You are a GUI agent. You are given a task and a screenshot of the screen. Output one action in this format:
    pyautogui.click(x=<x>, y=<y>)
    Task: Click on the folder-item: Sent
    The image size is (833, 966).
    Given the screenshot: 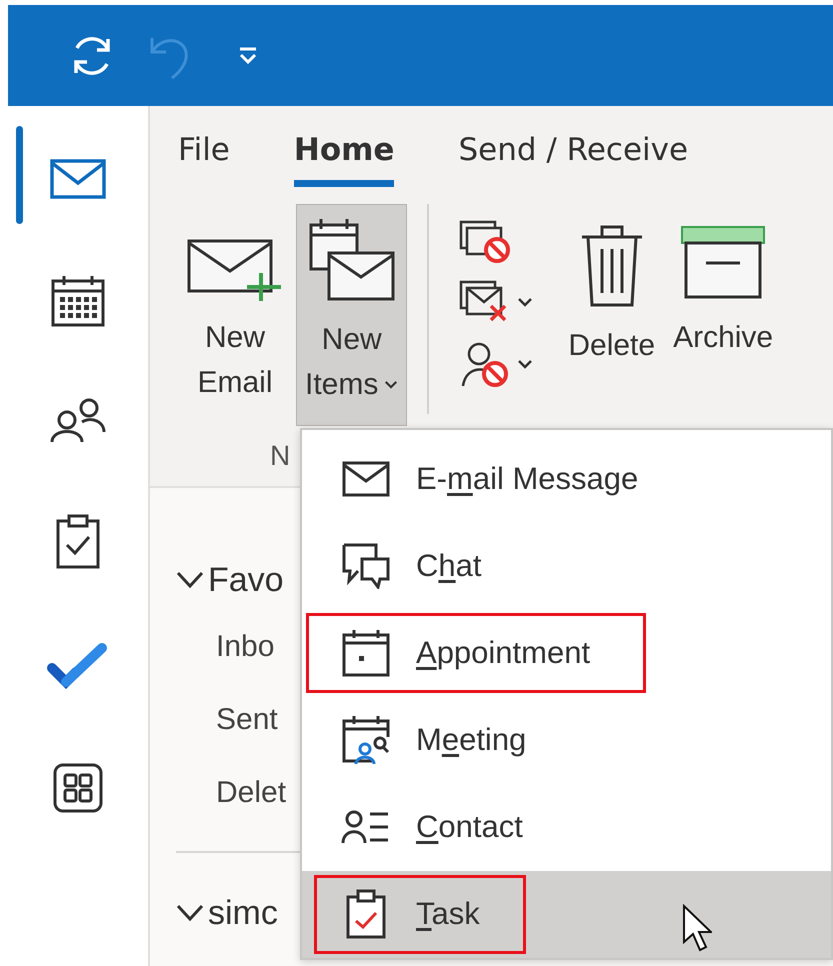 What is the action you would take?
    pyautogui.click(x=227, y=719)
    